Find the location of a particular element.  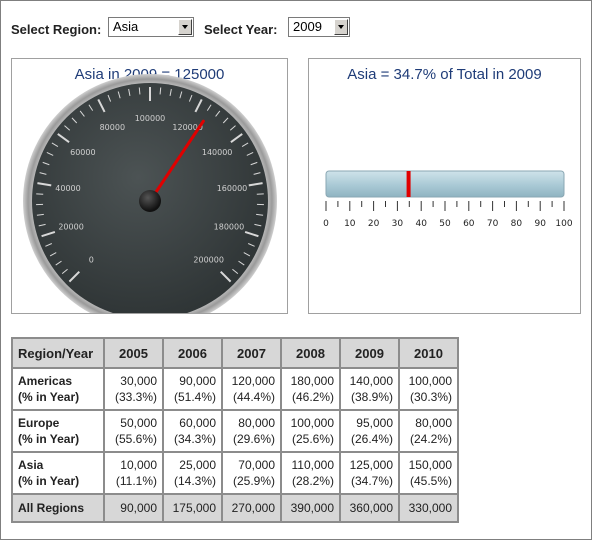

table-cell: 100,000 (25.6%) is located at coordinates (310, 431).